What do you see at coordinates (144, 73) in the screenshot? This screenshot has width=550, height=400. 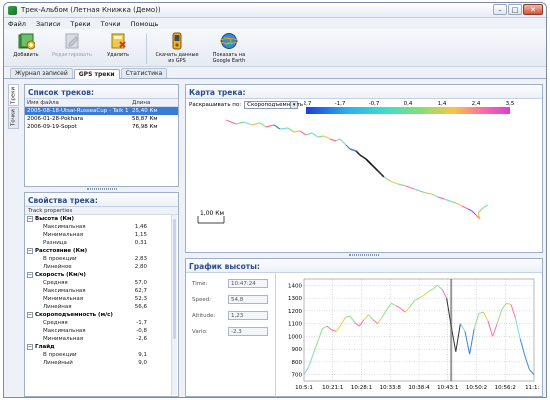 I see `tab-statistics: Статистика` at bounding box center [144, 73].